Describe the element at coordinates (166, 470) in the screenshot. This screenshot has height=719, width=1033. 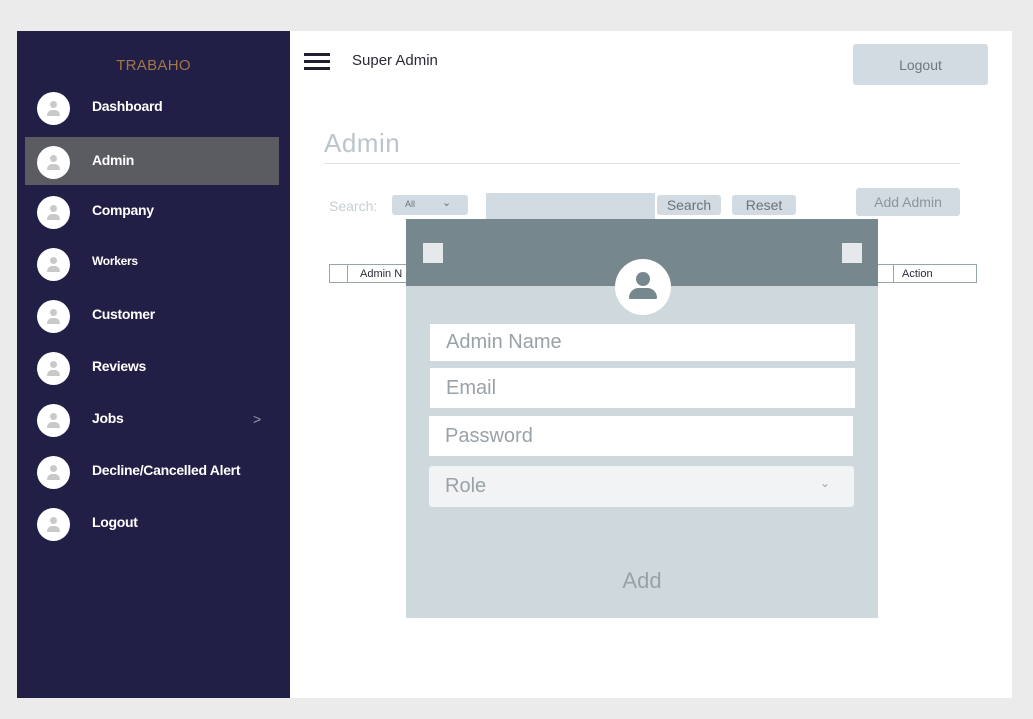
I see `sidebar-item-label: Decline/Cancelled Alert` at that location.